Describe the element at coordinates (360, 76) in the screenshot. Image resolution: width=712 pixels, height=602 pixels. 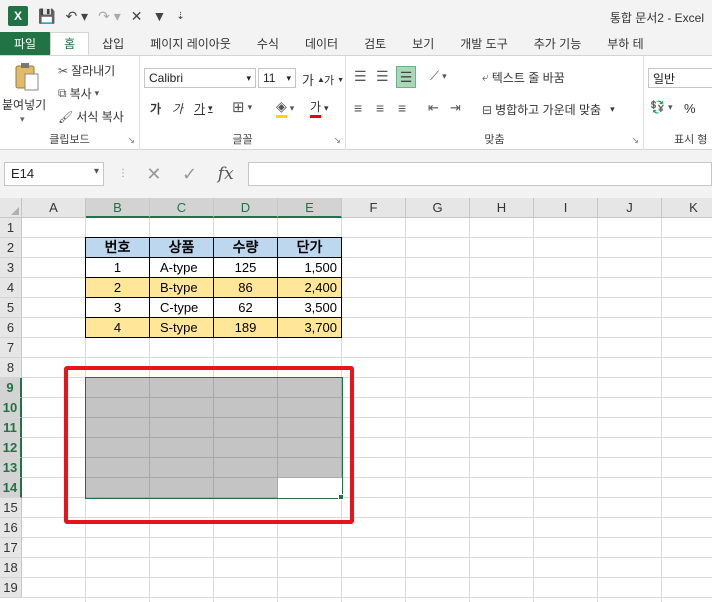
I see `align-top-icon: ☰` at that location.